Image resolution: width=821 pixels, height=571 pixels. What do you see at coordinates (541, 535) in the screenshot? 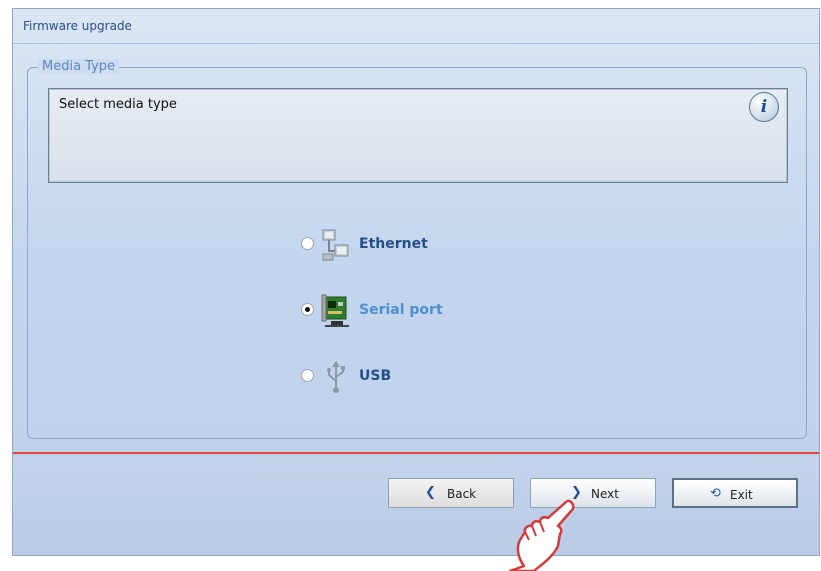
I see `pointing-hand-icon` at bounding box center [541, 535].